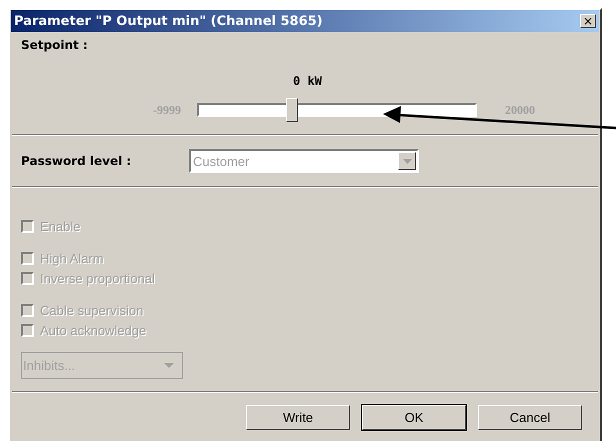  Describe the element at coordinates (337, 110) in the screenshot. I see `slider` at that location.